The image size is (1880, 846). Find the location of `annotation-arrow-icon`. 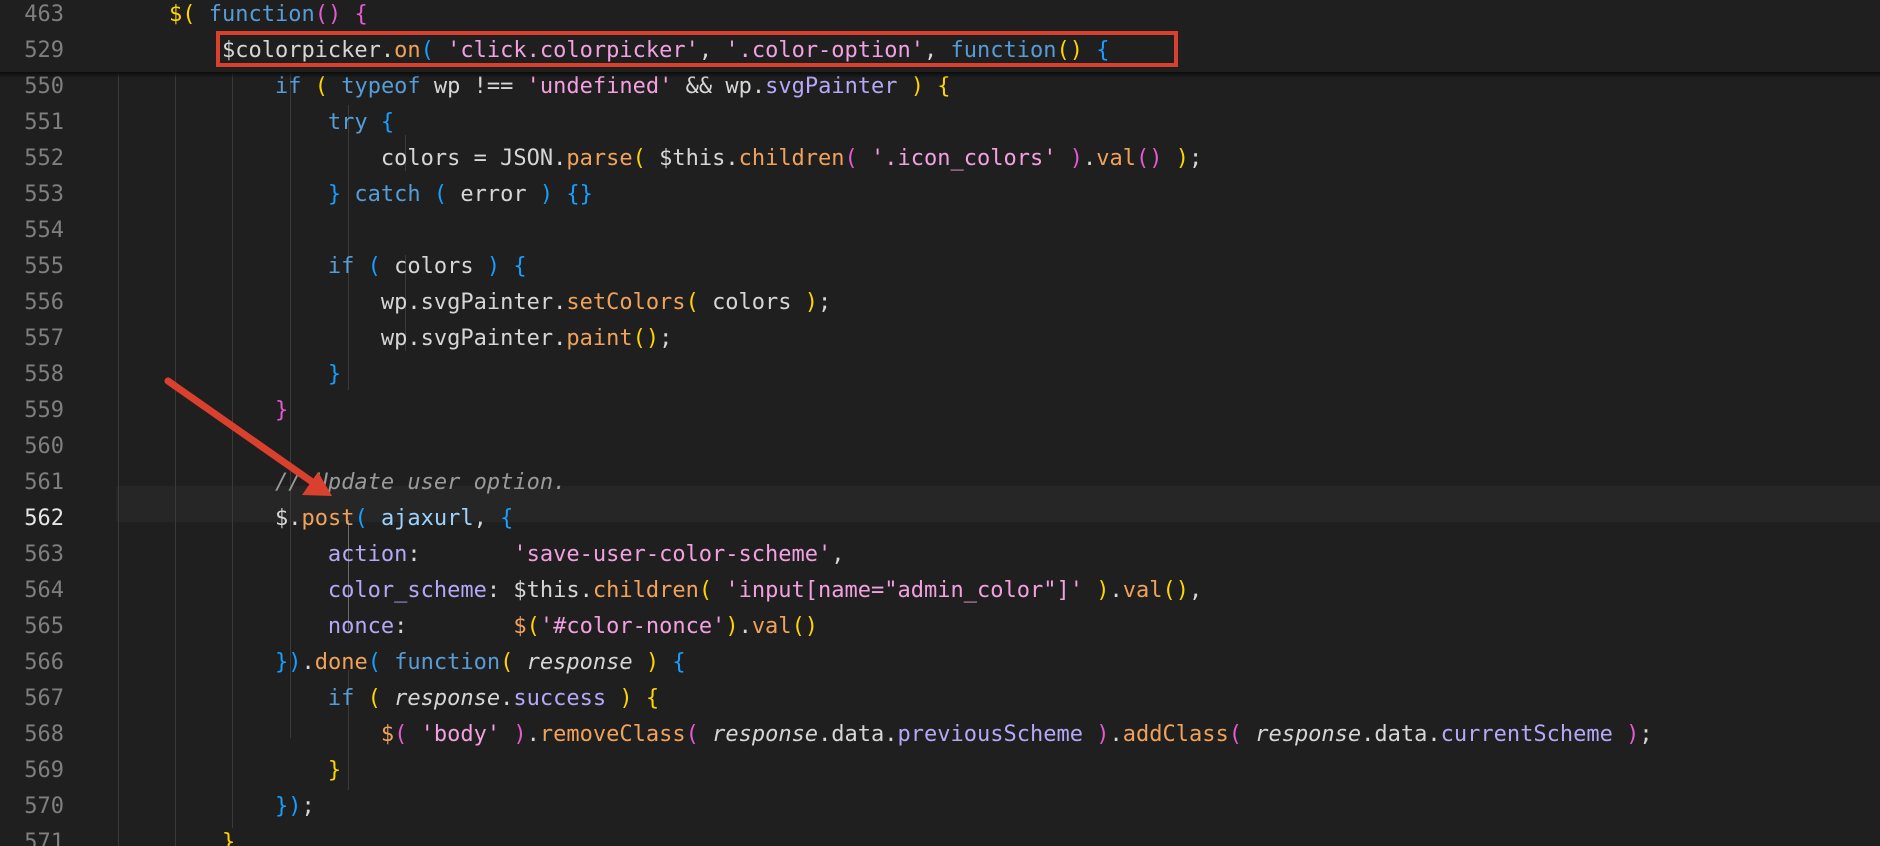

annotation-arrow-icon is located at coordinates (248, 436).